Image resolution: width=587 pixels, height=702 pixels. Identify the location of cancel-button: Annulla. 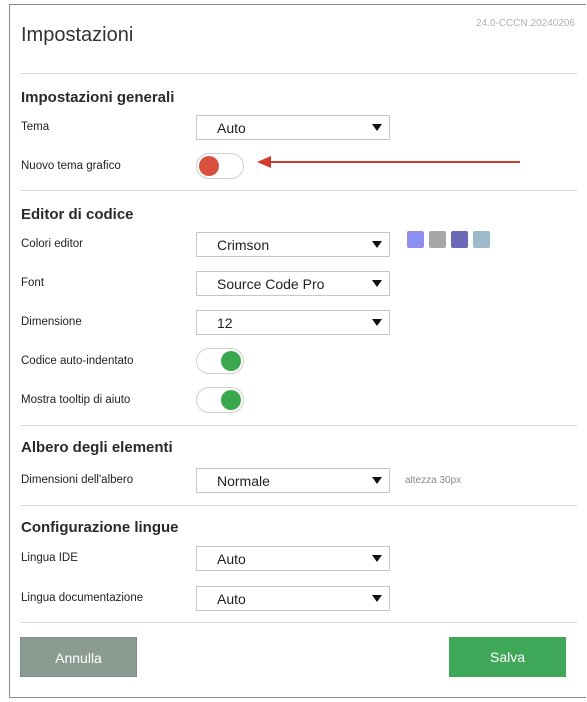
(78, 657).